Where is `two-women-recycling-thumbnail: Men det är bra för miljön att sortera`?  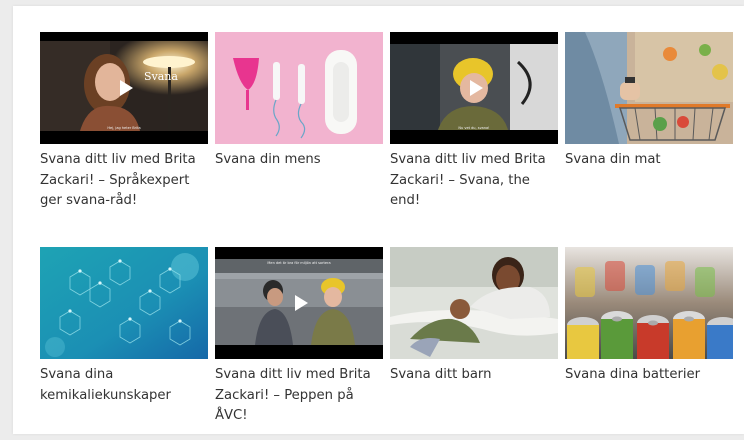
two-women-recycling-thumbnail: Men det är bra för miljön att sortera is located at coordinates (299, 303).